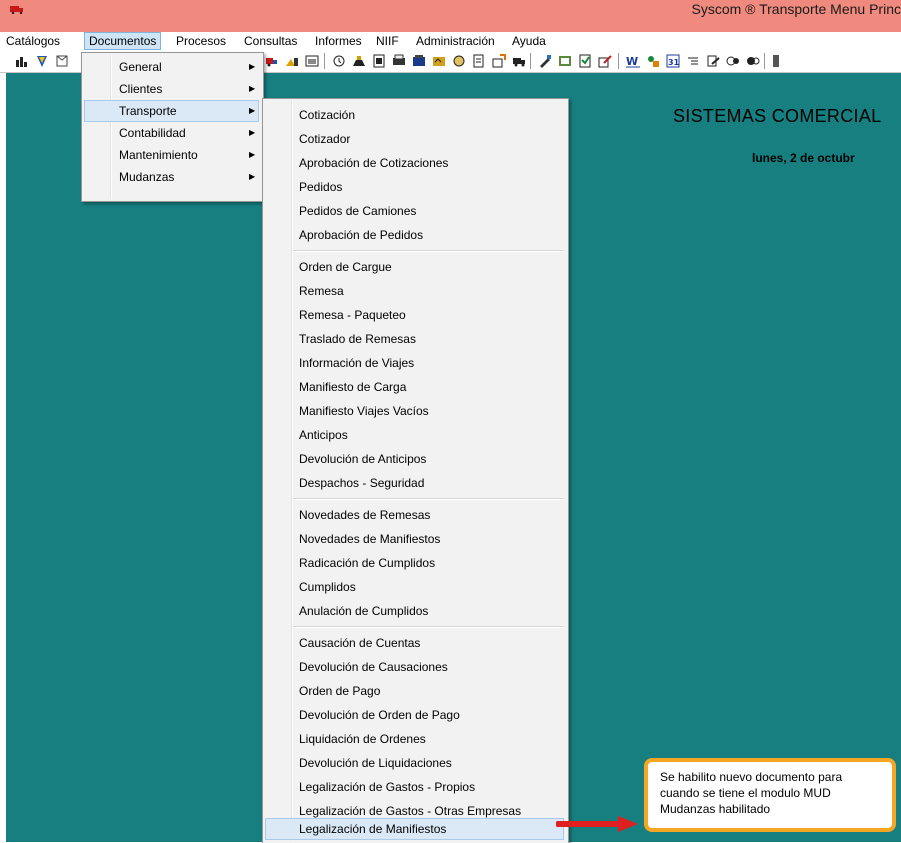 The width and height of the screenshot is (901, 843). I want to click on menu-item-aprobacion-pedidos: Aprobación de Pedidos, so click(414, 235).